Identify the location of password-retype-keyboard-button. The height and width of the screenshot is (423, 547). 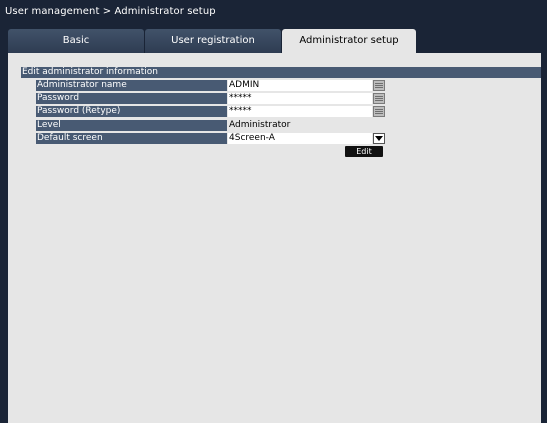
(379, 111).